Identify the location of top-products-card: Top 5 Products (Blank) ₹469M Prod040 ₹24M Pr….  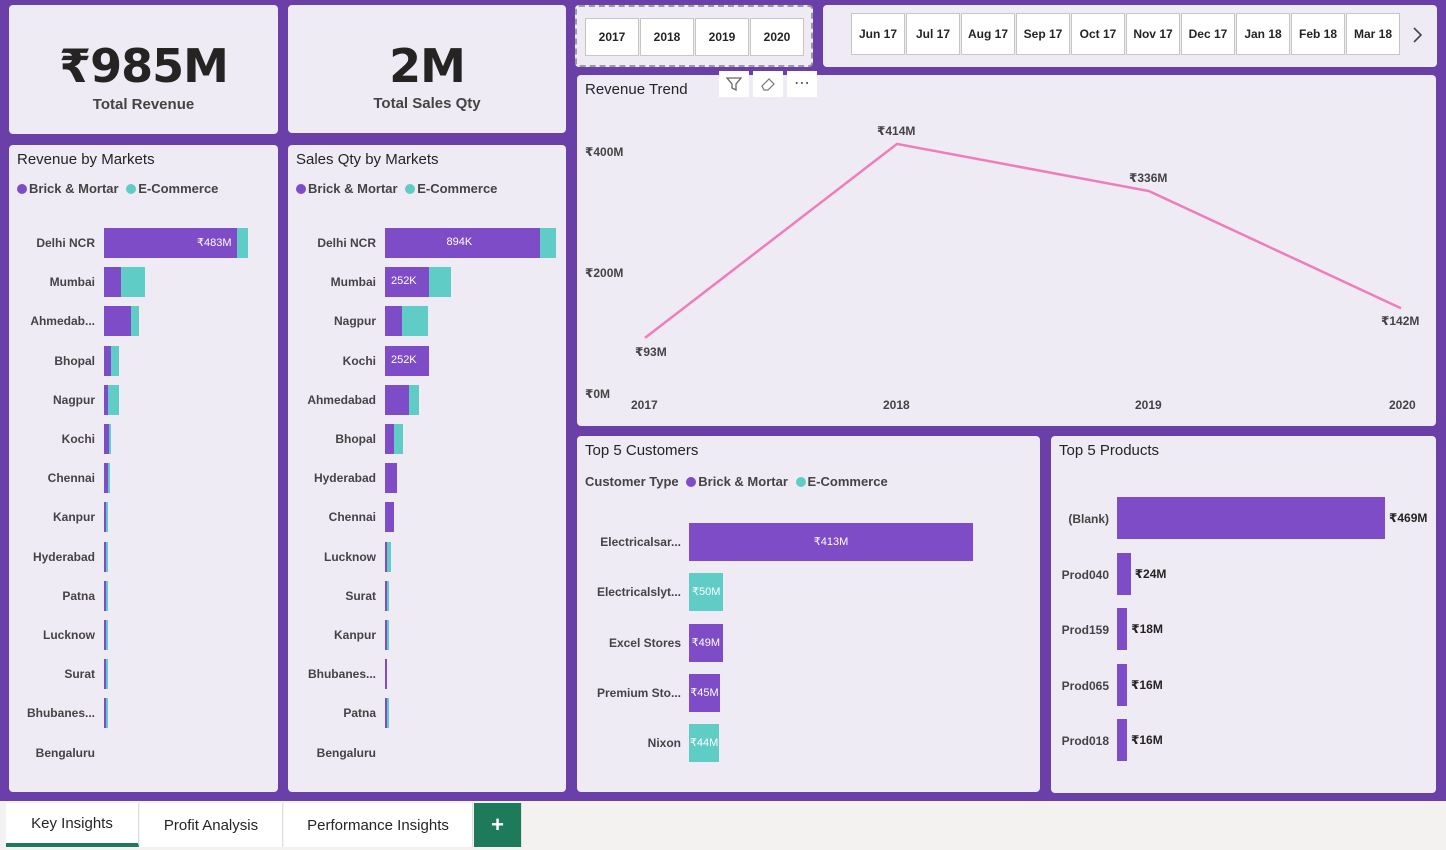
(1243, 614).